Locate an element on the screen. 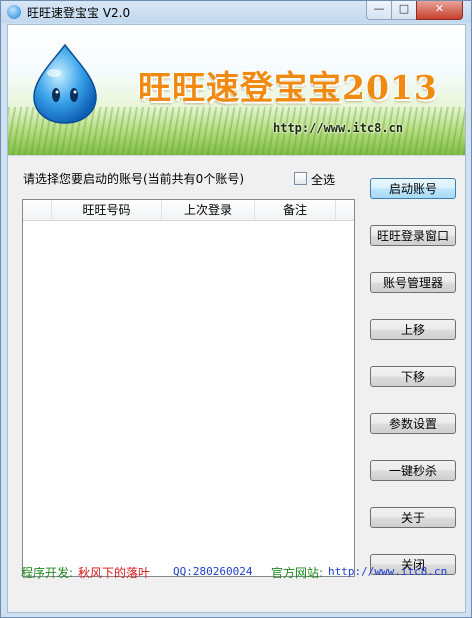 This screenshot has width=472, height=618. select-all-label: 全选 is located at coordinates (323, 179).